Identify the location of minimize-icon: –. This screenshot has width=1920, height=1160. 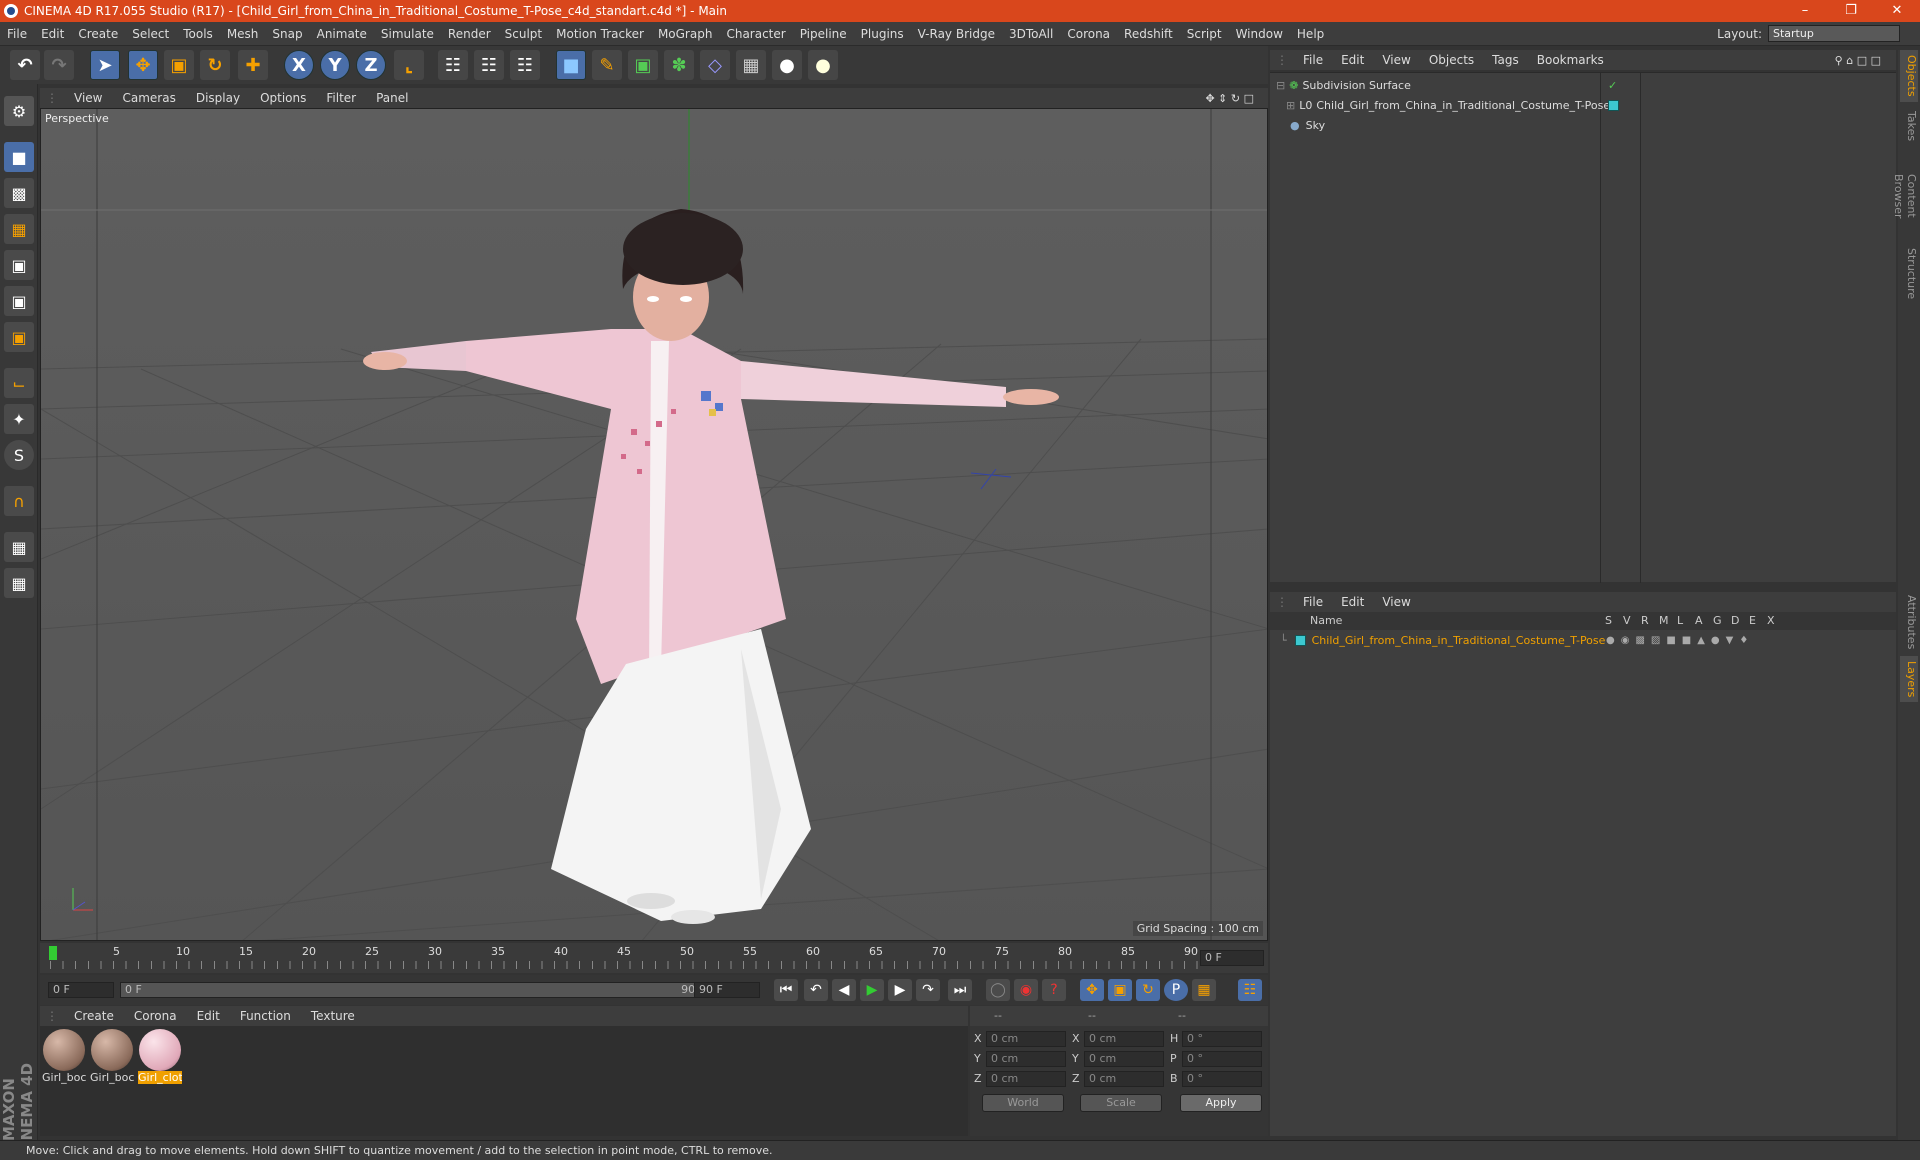
(1805, 11).